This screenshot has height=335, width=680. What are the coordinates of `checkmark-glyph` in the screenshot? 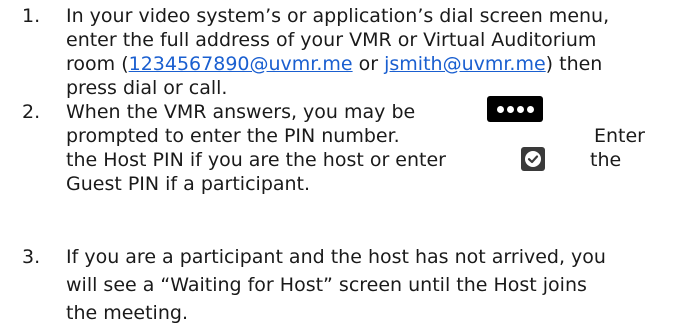 It's located at (533, 159).